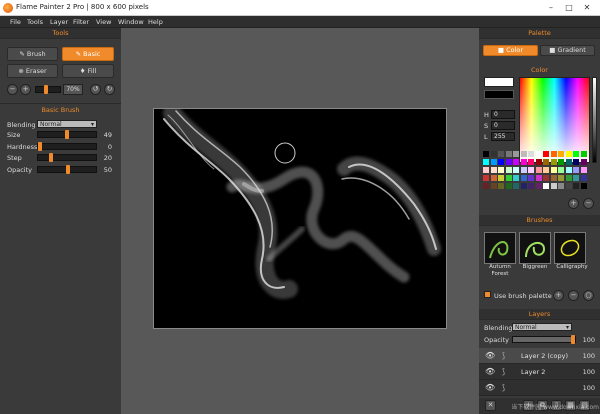  I want to click on brush-preset-autumn-forest, so click(500, 248).